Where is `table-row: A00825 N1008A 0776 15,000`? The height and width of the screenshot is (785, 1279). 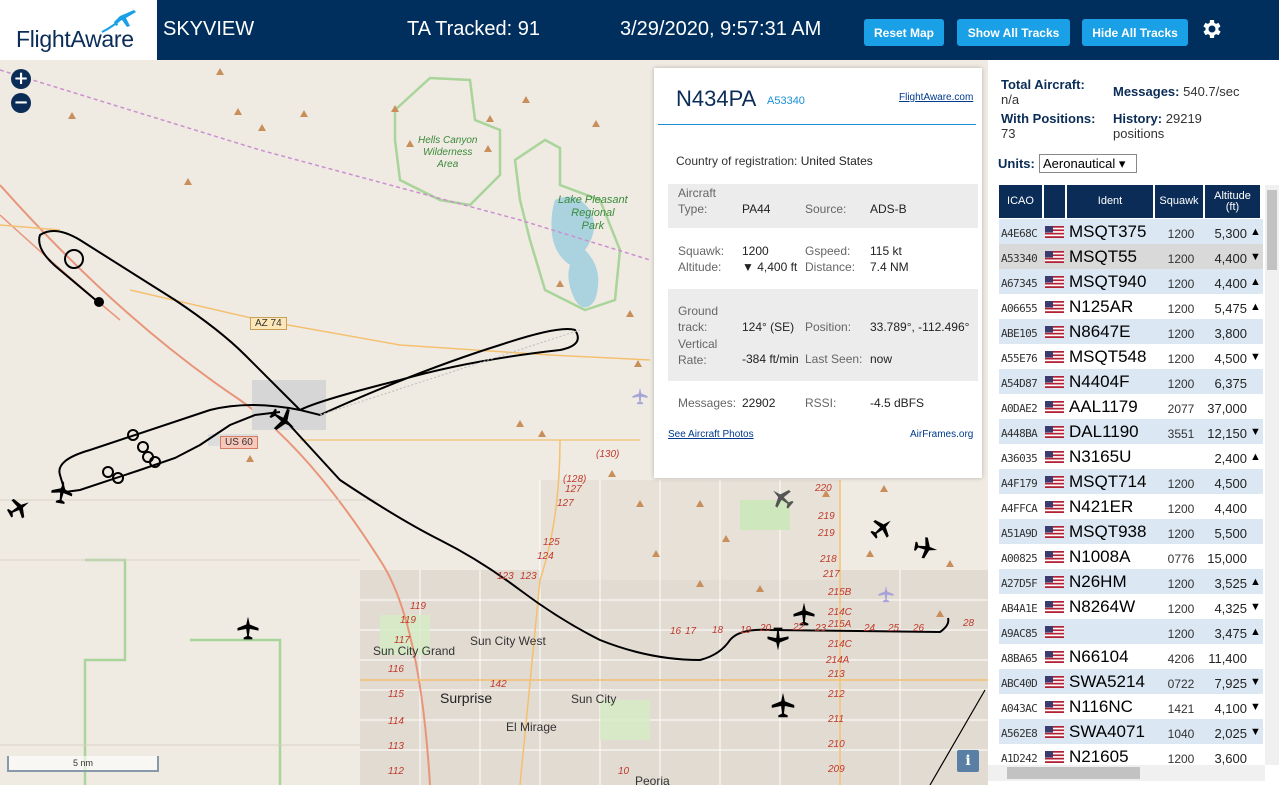
table-row: A00825 N1008A 0776 15,000 is located at coordinates (1131, 556).